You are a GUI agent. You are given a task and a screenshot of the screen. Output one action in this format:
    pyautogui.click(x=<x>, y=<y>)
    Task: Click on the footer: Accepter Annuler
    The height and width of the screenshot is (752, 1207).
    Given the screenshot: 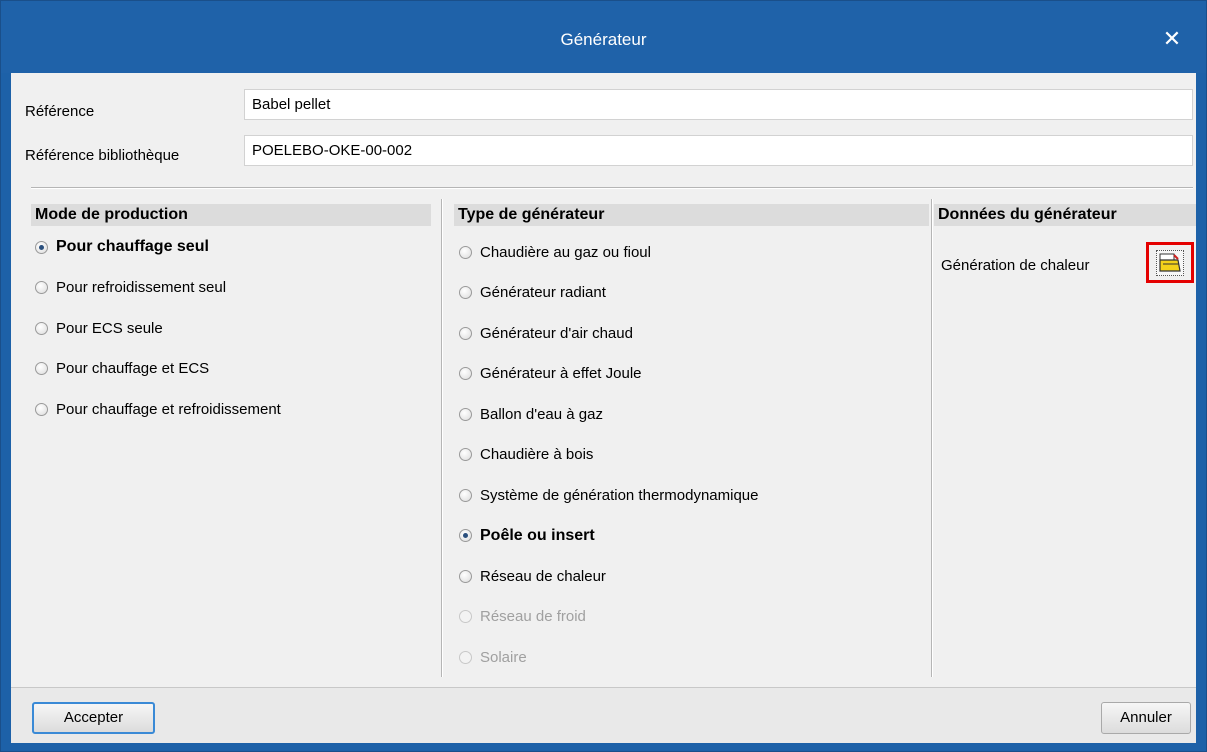 What is the action you would take?
    pyautogui.click(x=603, y=715)
    